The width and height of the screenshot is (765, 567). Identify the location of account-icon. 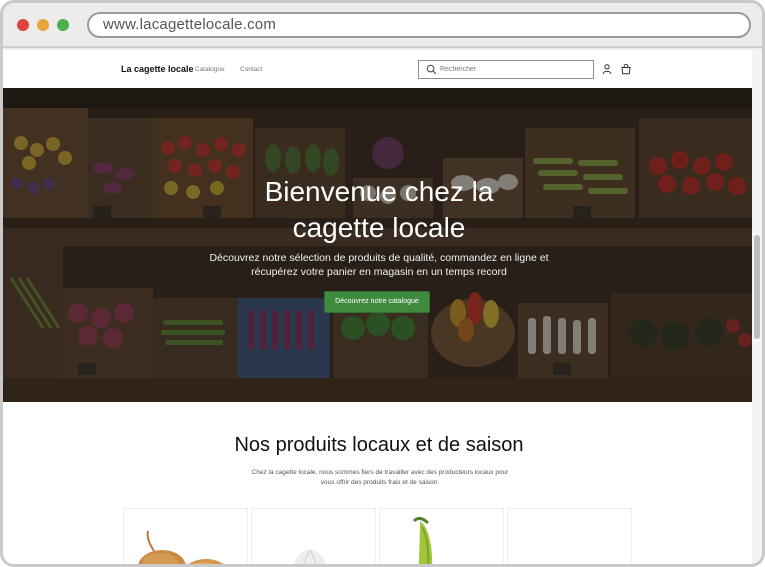
(607, 69).